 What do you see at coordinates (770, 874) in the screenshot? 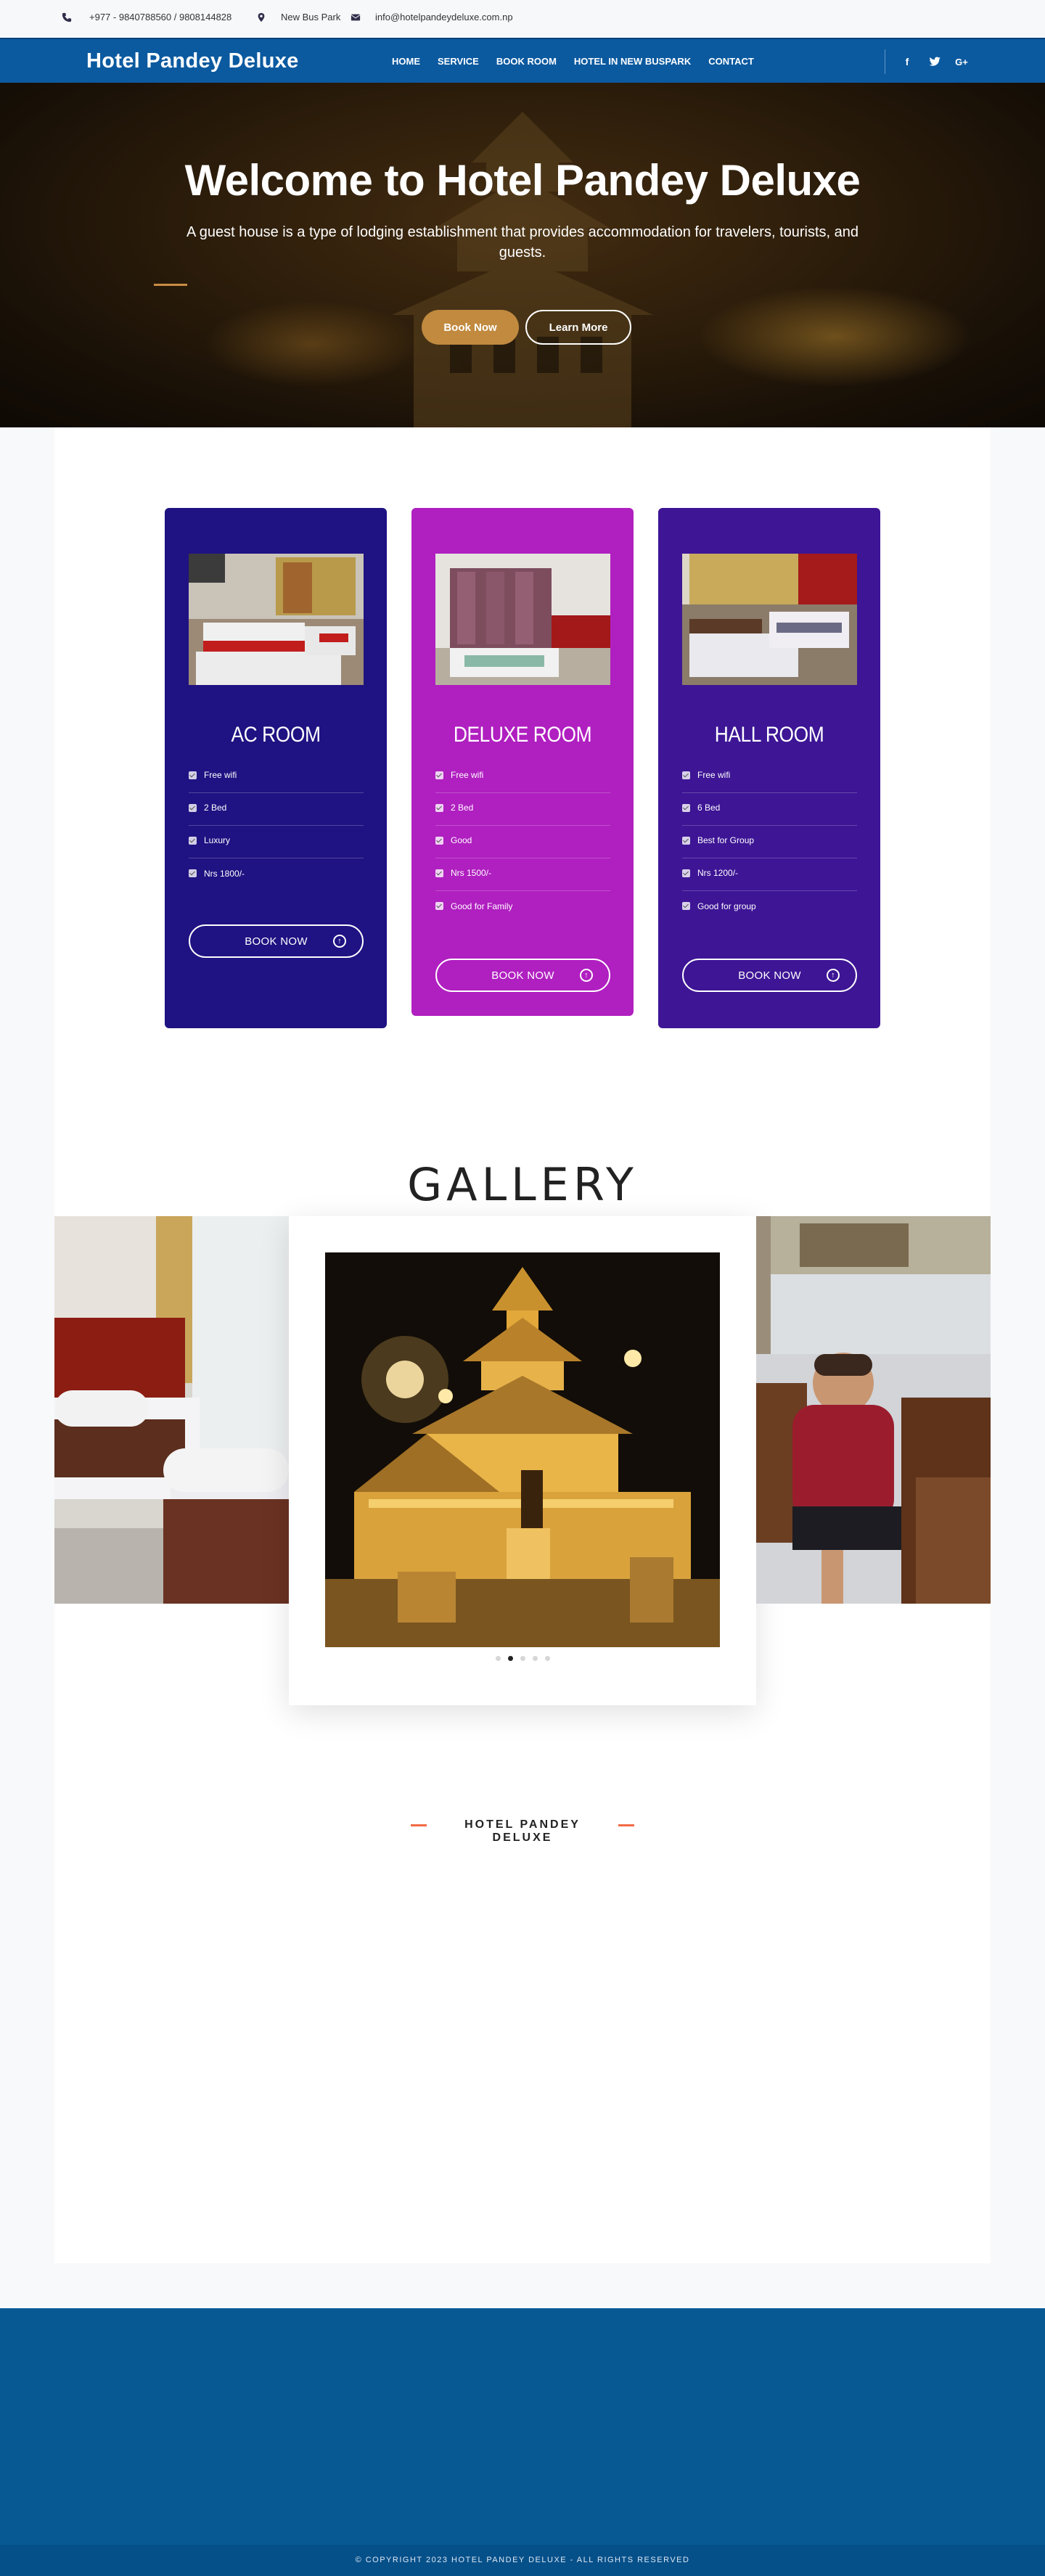
I see `list-item: Nrs 1200/-` at bounding box center [770, 874].